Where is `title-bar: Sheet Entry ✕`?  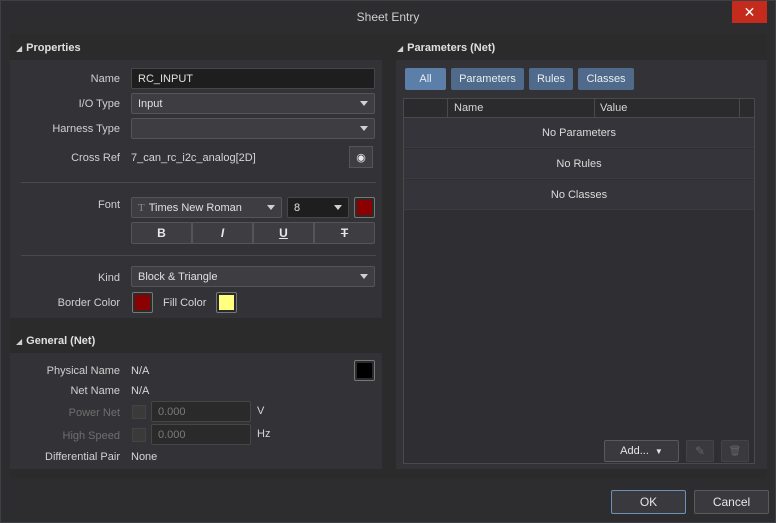
title-bar: Sheet Entry ✕ is located at coordinates (388, 16).